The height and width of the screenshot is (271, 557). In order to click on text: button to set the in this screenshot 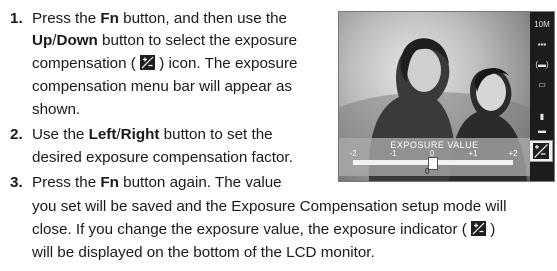, I will do `click(216, 134)`.